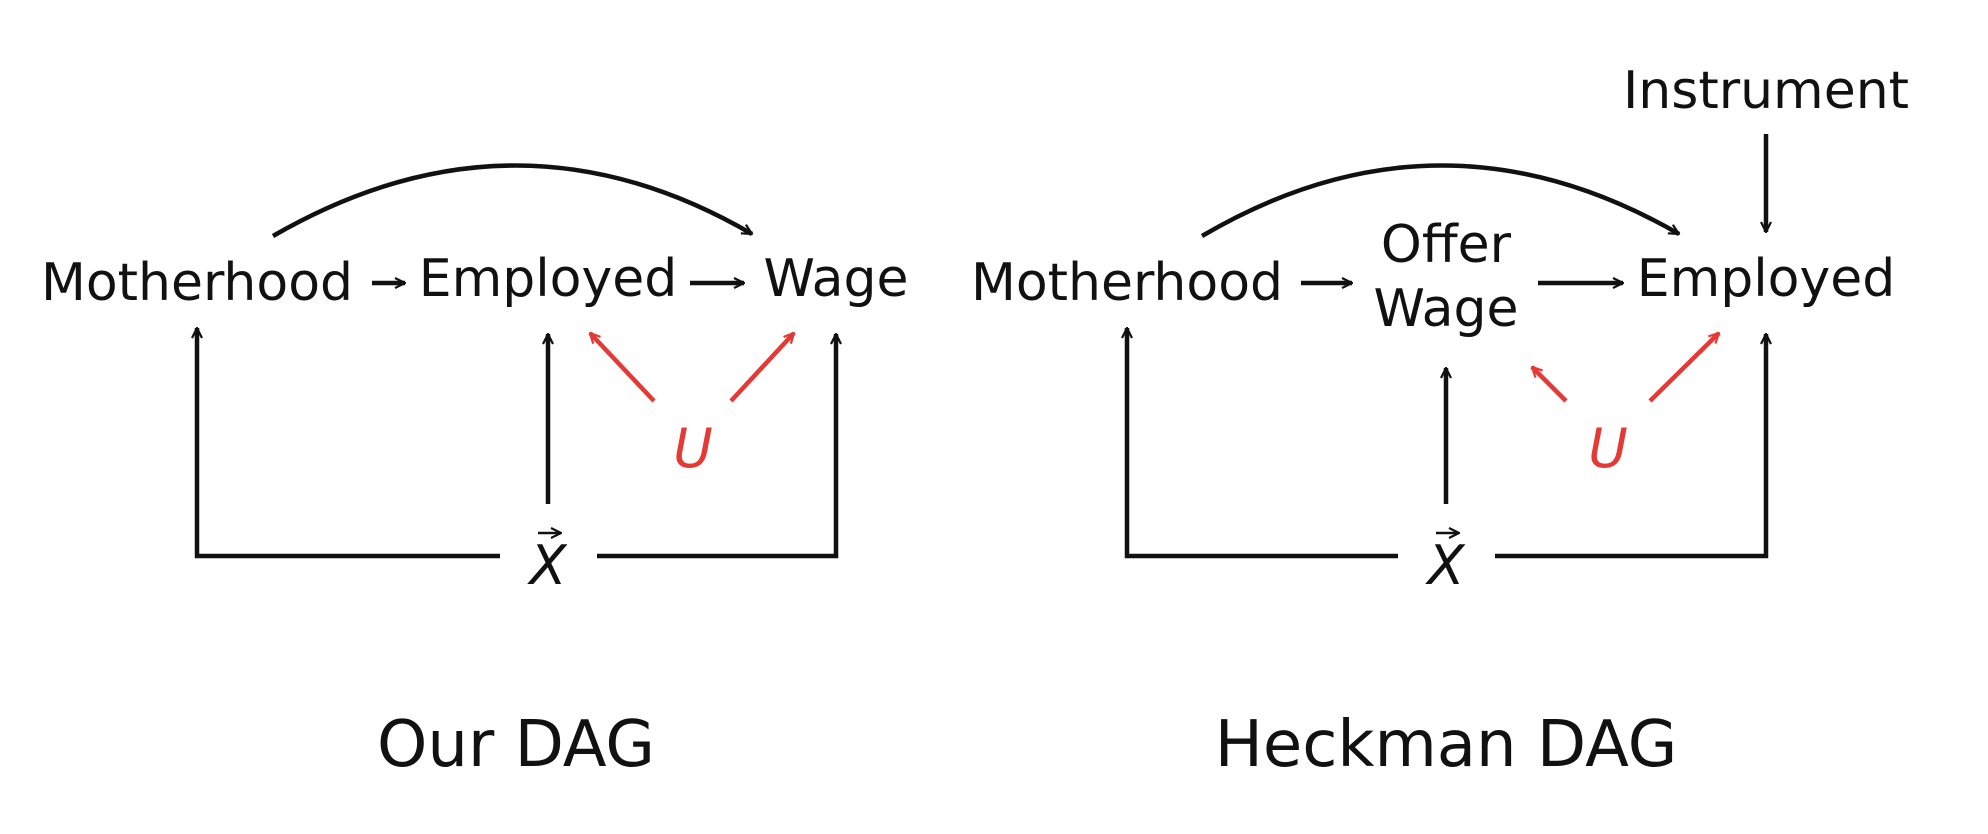 The width and height of the screenshot is (1988, 834). I want to click on edge-unobserved-wage, so click(761, 368).